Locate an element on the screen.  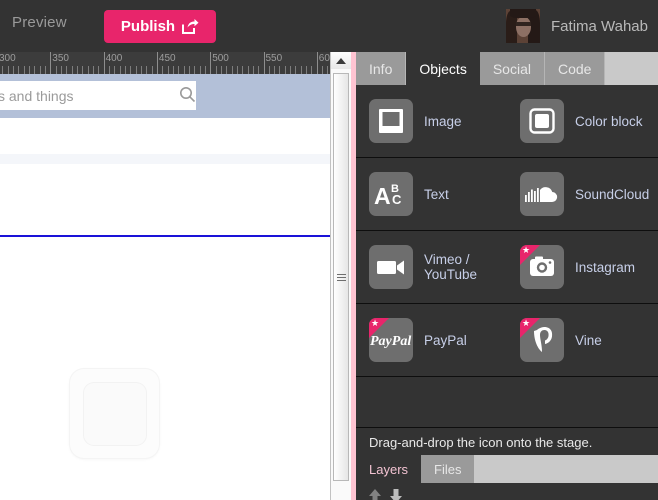
object-row: A B C Text SoundCloud is located at coordinates (507, 194).